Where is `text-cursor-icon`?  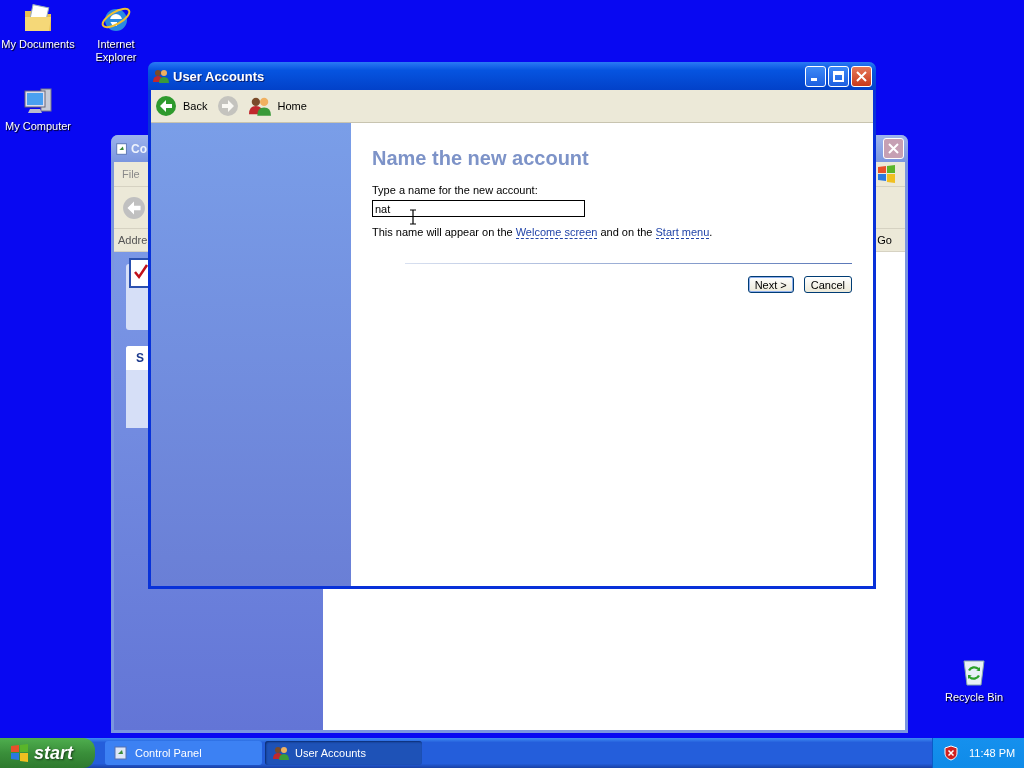
text-cursor-icon is located at coordinates (413, 217).